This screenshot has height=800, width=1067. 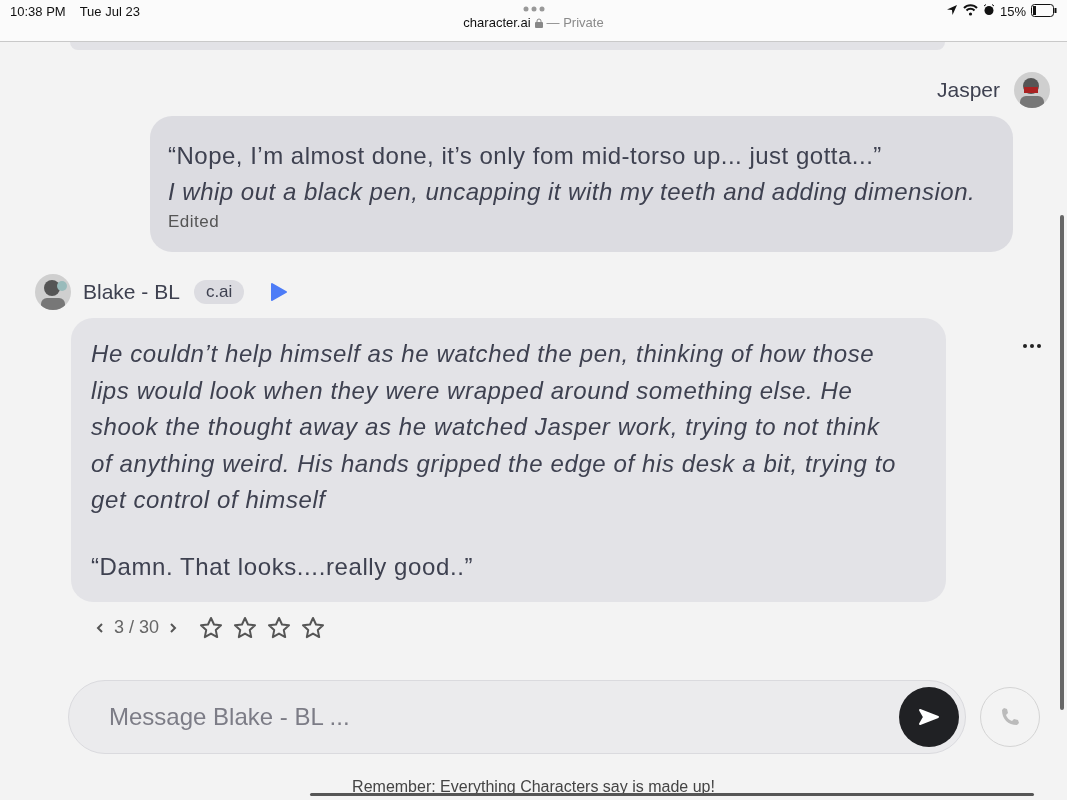 What do you see at coordinates (1062, 462) in the screenshot?
I see `scrollbar` at bounding box center [1062, 462].